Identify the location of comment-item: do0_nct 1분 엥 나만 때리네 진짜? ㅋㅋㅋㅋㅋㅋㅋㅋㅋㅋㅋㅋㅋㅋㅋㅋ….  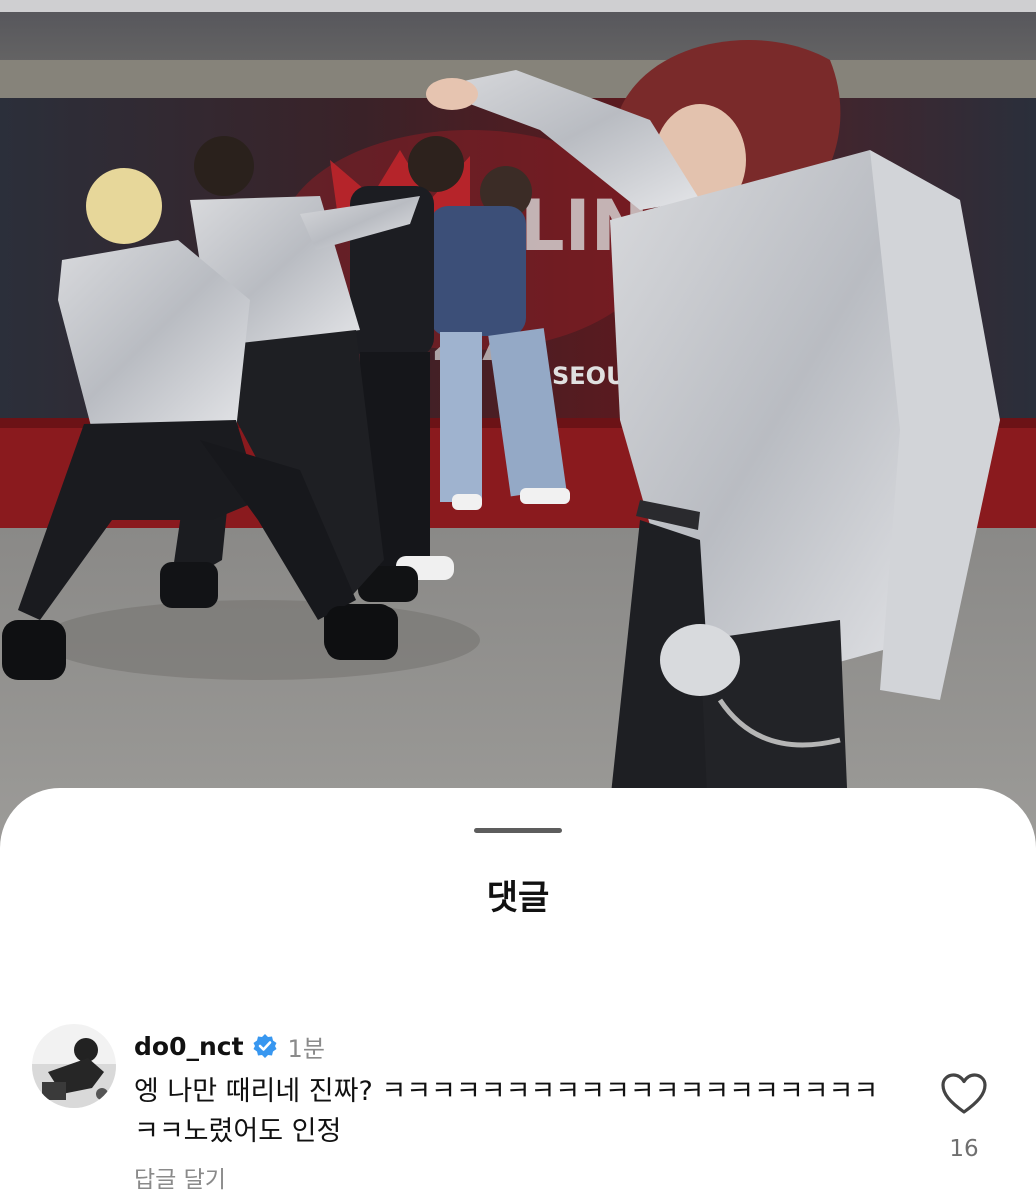
(522, 1112).